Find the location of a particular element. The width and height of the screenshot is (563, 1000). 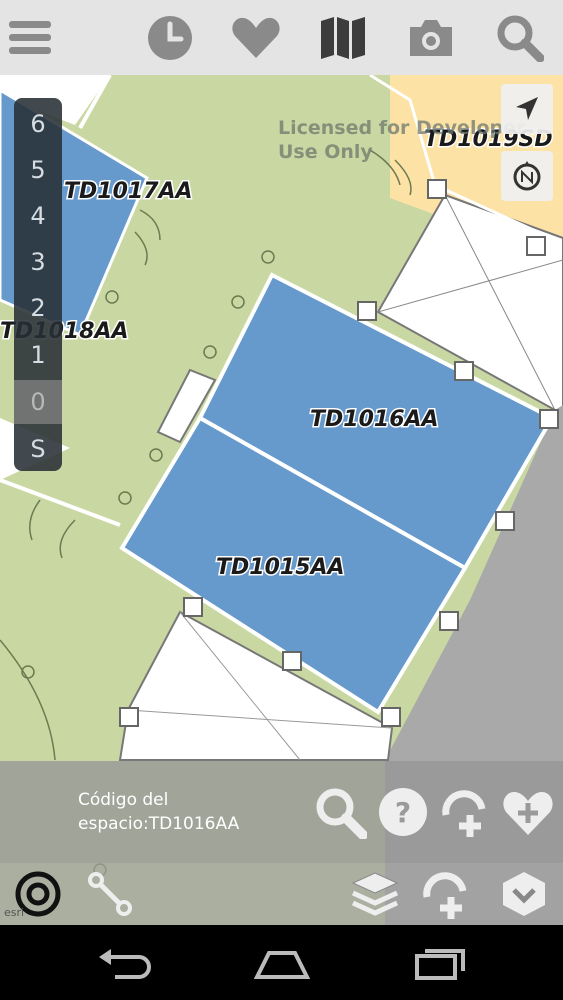

info-help-button: ? is located at coordinates (403, 812).